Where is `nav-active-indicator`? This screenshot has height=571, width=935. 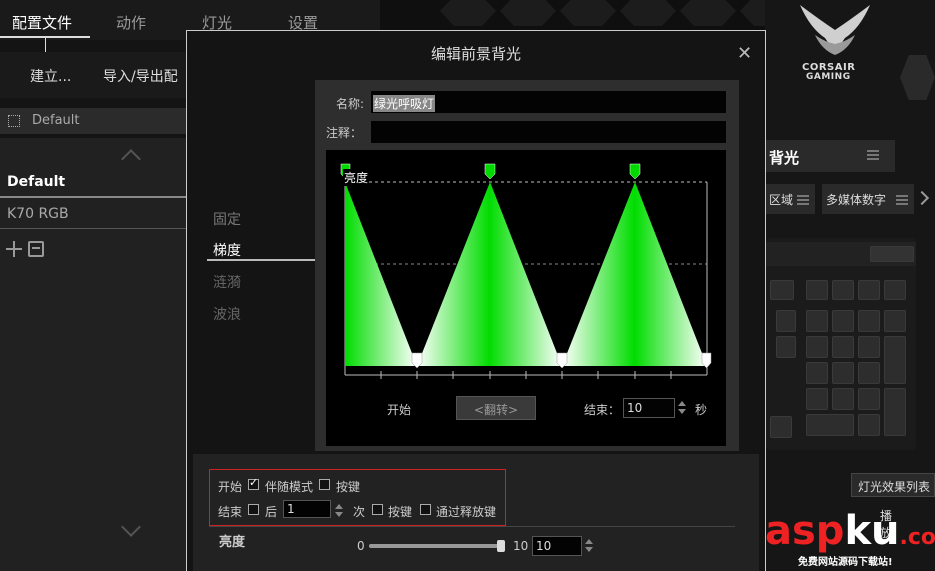 nav-active-indicator is located at coordinates (261, 260).